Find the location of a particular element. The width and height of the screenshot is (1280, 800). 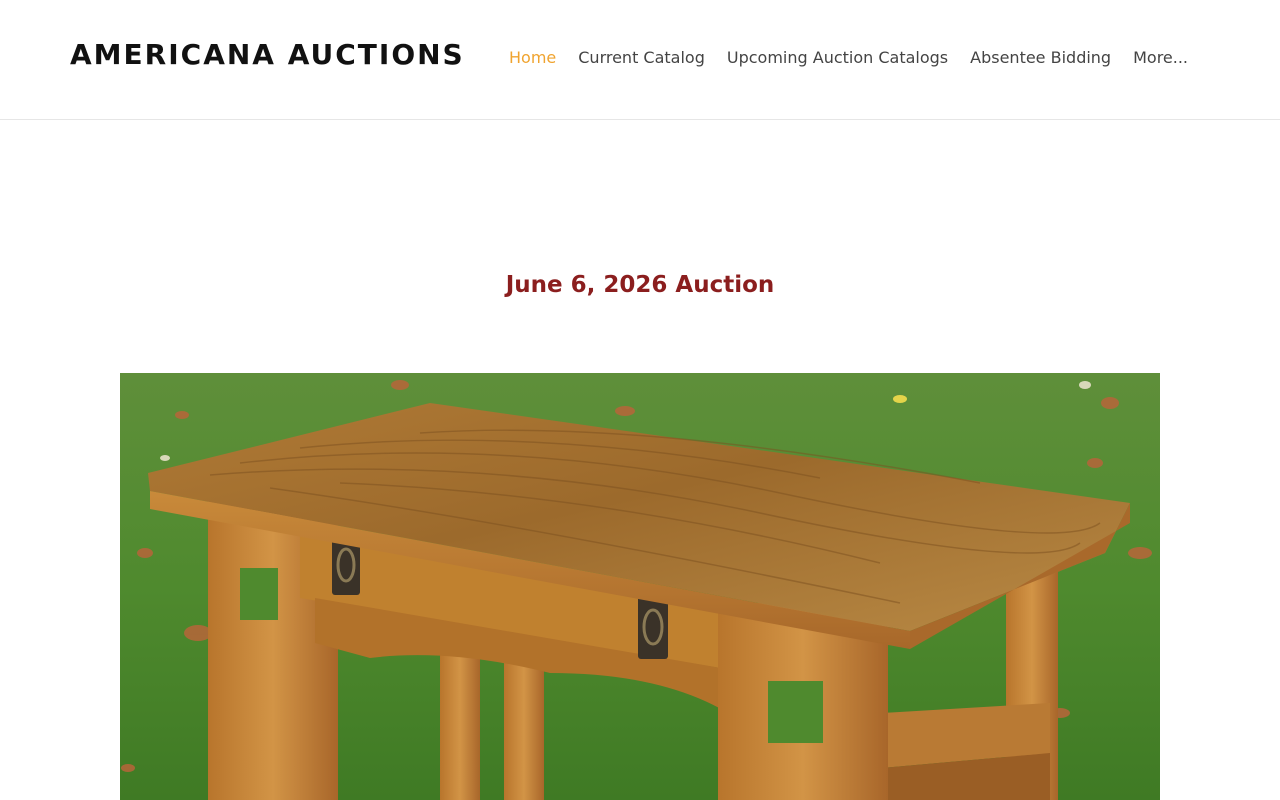

nav-item-absentee-bidding: Absentee Bidding is located at coordinates (1040, 57).